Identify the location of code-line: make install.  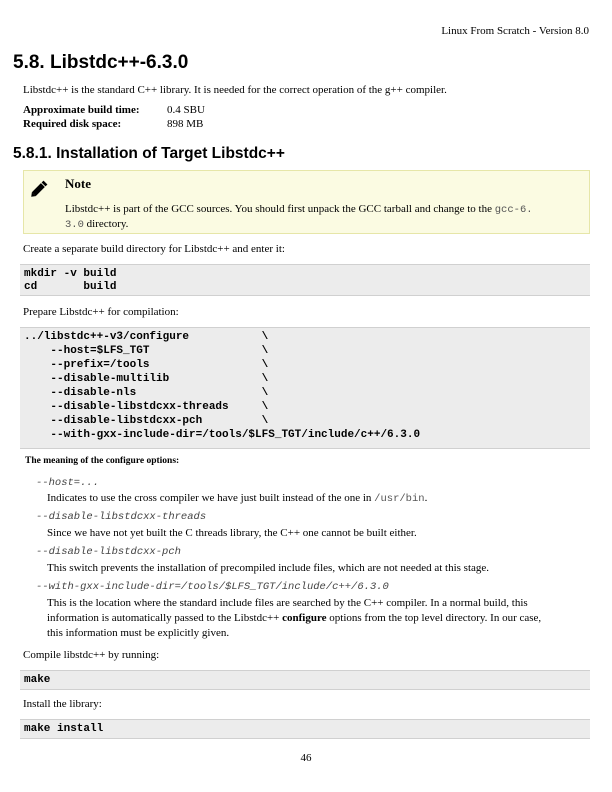
(64, 729).